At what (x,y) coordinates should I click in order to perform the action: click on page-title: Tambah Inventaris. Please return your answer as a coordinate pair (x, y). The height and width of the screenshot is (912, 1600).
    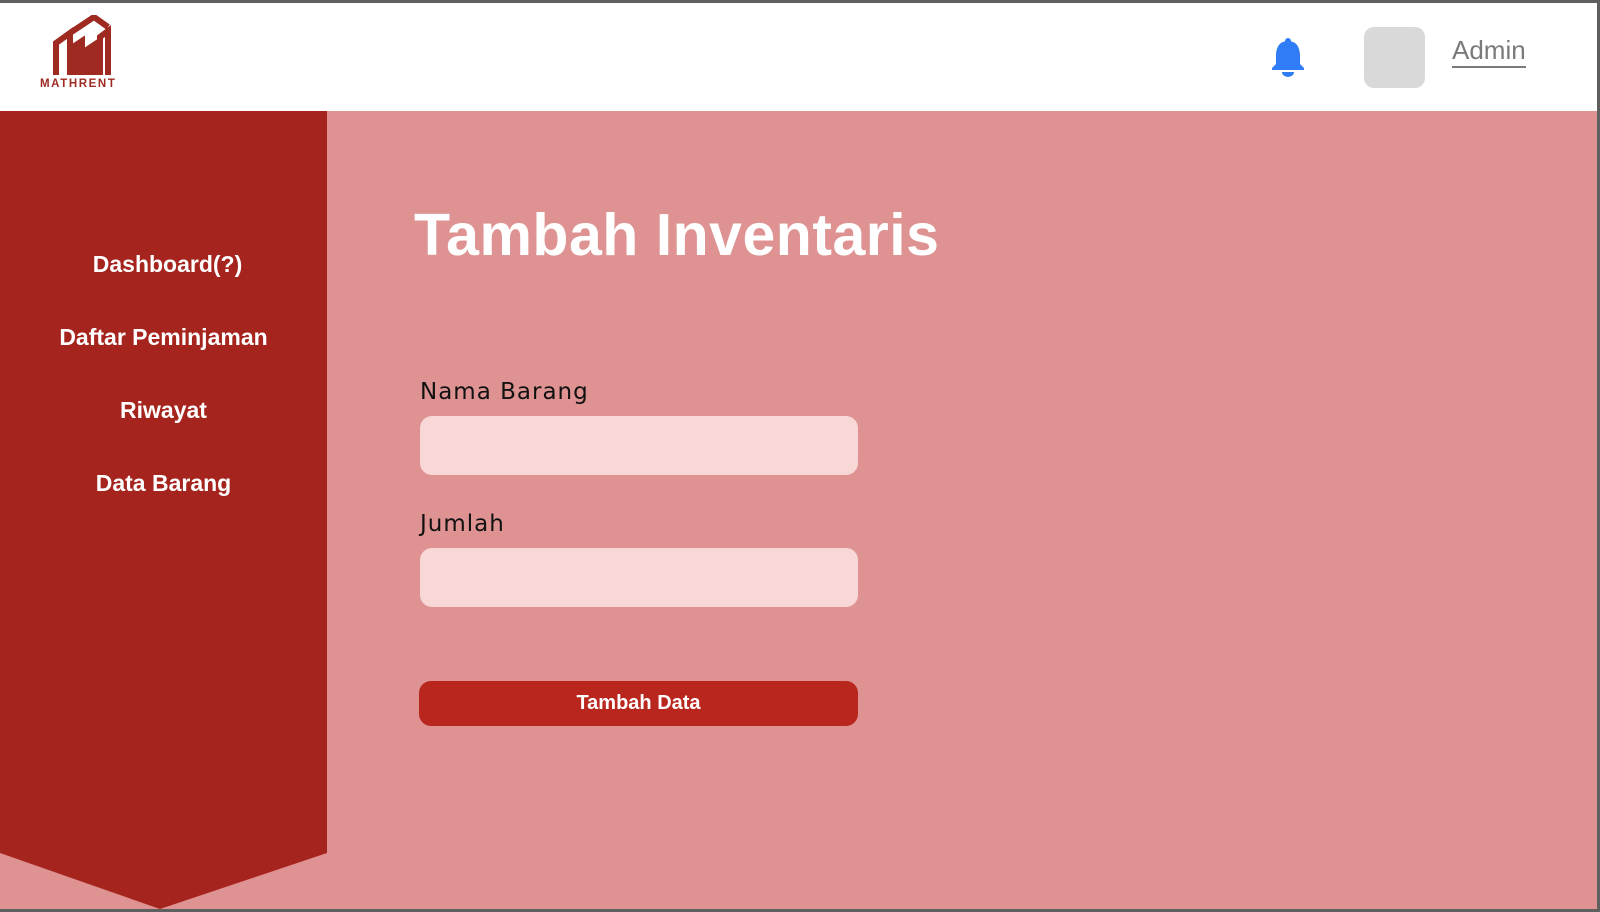
    Looking at the image, I should click on (677, 235).